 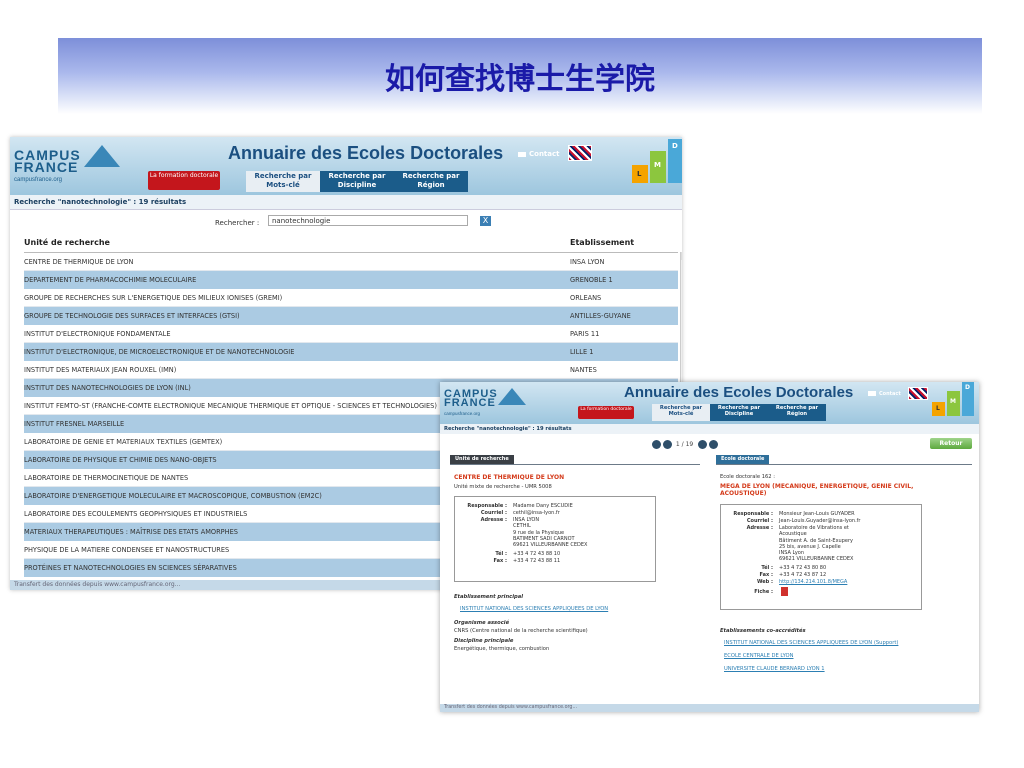 What do you see at coordinates (366, 153) in the screenshot?
I see `app-title: Annuaire des Ecoles Doctorales` at bounding box center [366, 153].